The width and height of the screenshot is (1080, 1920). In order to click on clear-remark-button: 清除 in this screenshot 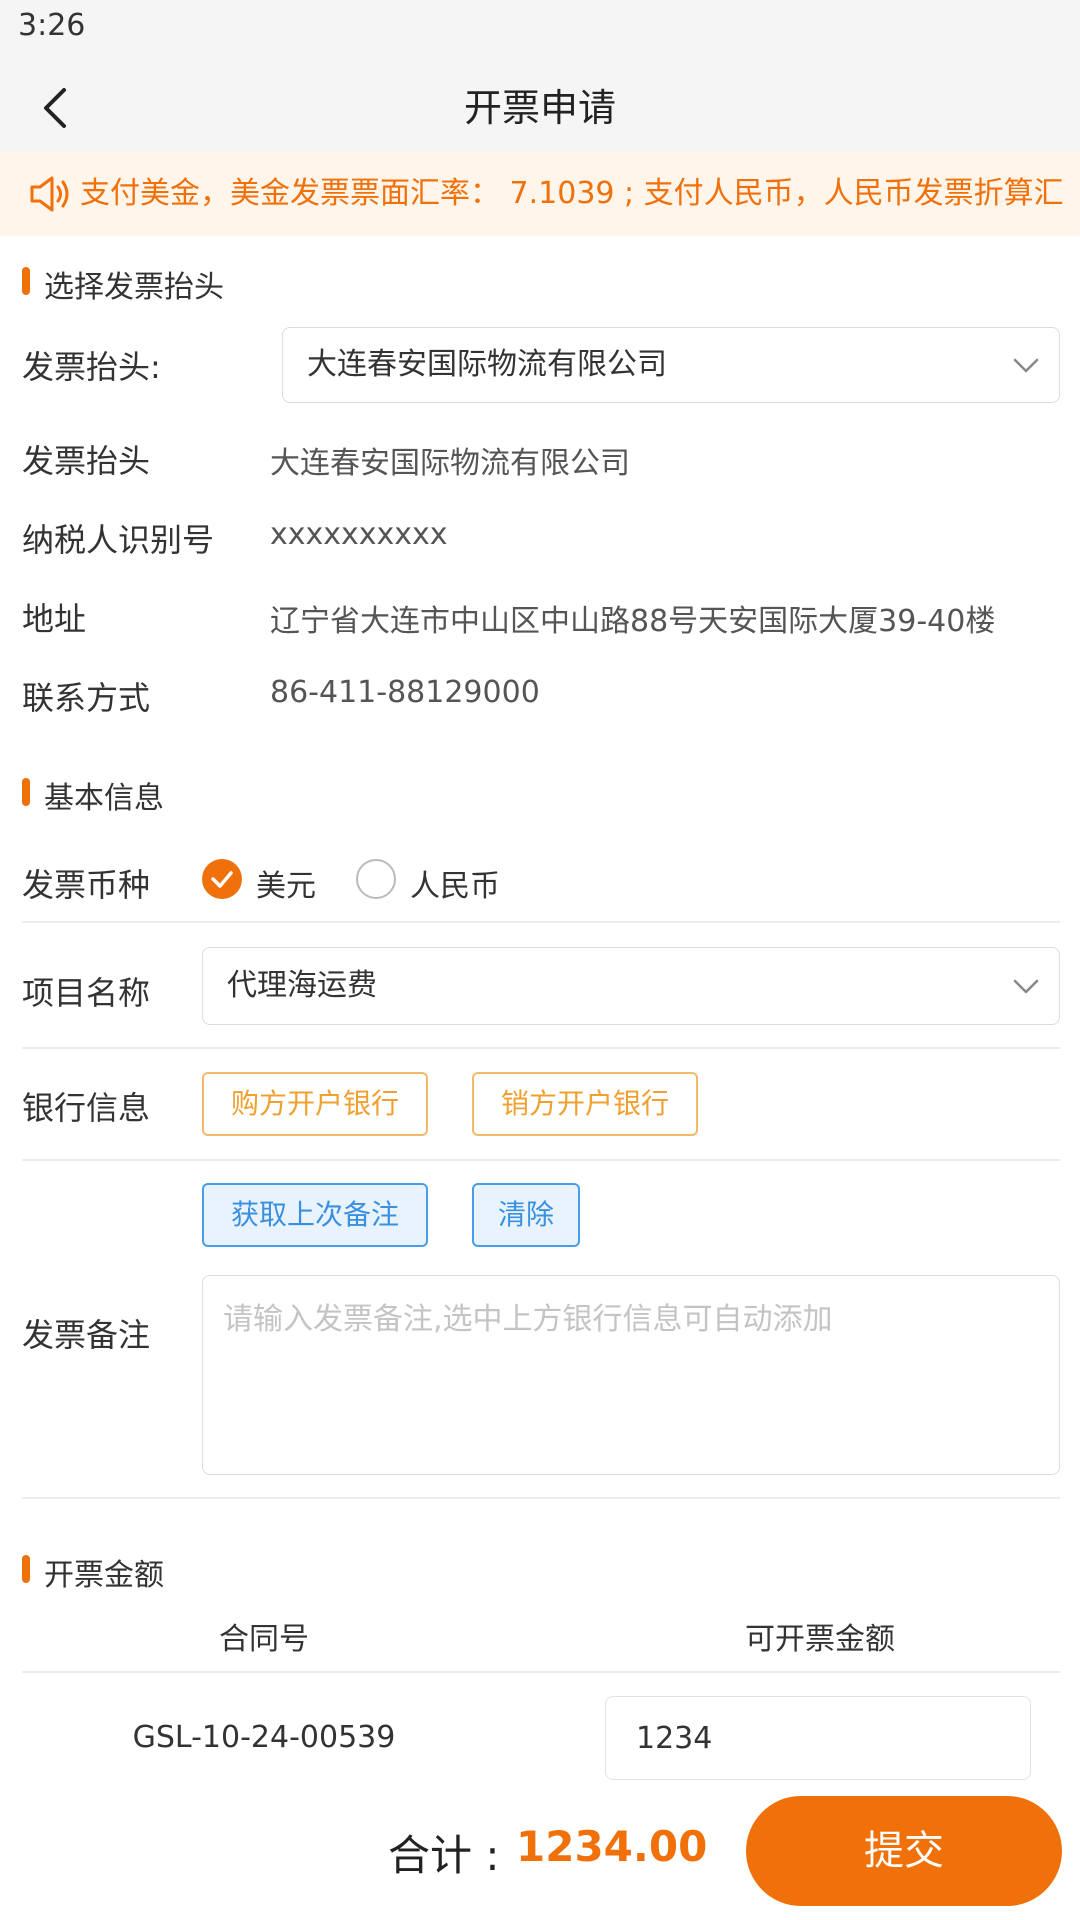, I will do `click(526, 1215)`.